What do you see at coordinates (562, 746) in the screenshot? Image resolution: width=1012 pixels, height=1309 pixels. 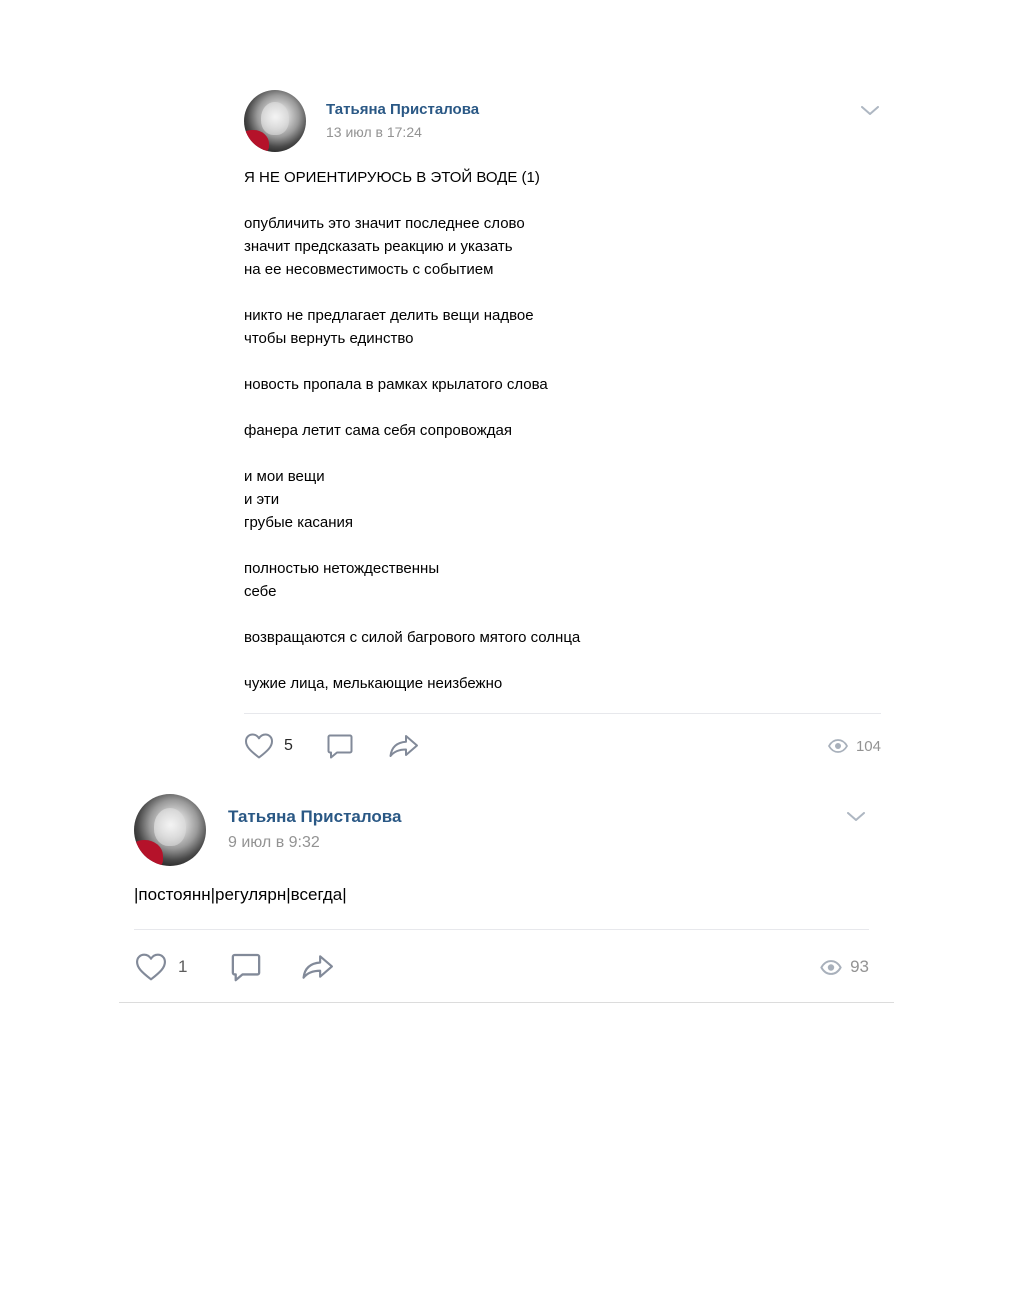 I see `post-actions: 5 104` at bounding box center [562, 746].